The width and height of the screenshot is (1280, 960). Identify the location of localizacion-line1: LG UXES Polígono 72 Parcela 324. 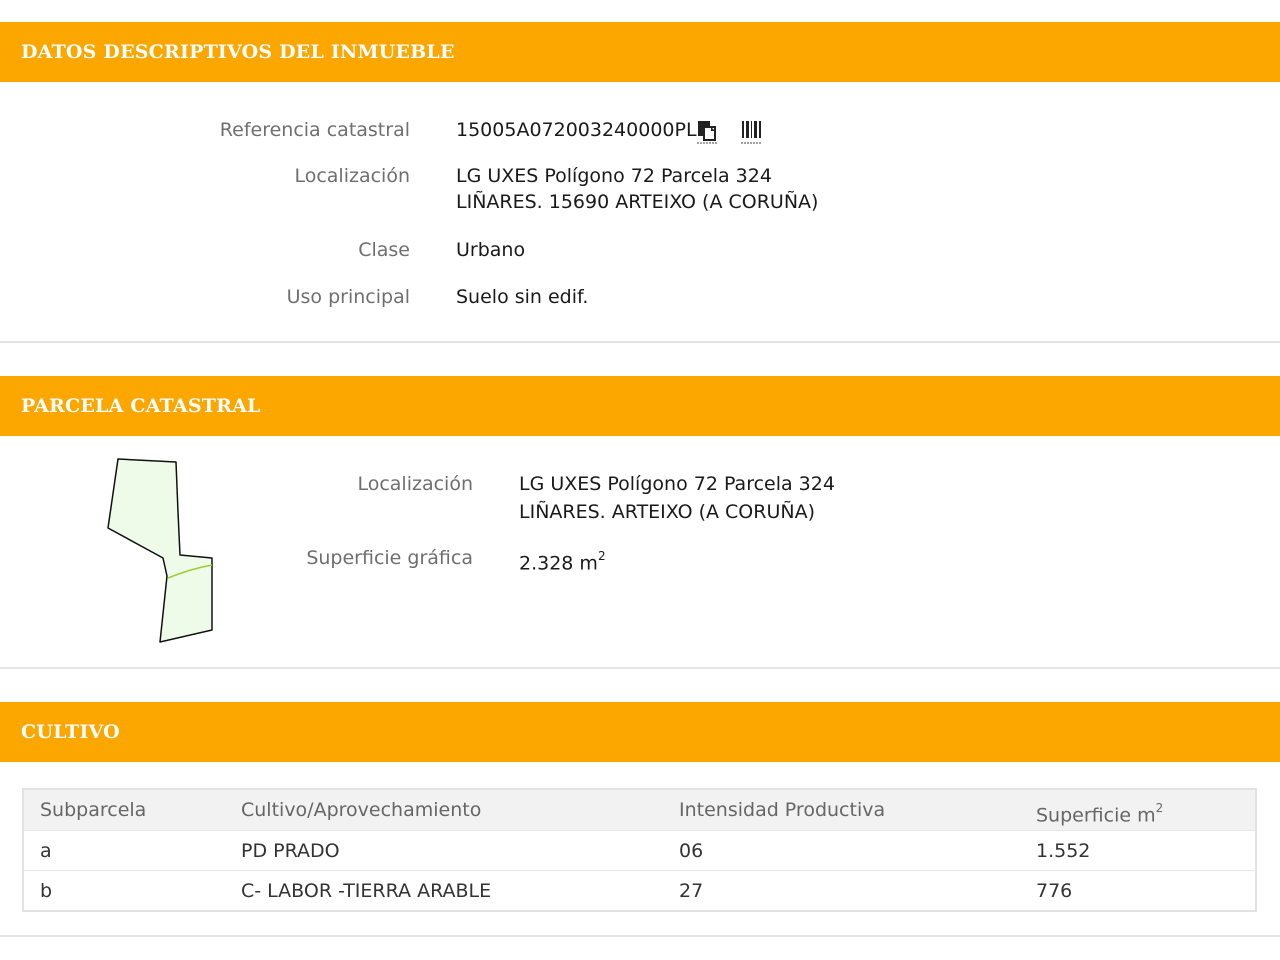
(614, 176).